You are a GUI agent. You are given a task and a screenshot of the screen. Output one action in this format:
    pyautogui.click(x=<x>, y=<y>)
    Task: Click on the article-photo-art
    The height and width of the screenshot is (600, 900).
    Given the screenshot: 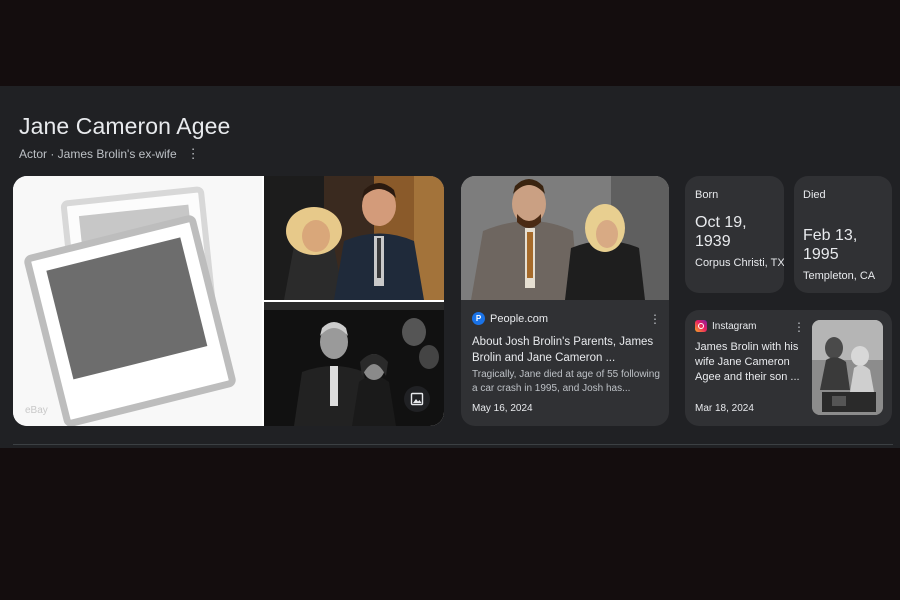 What is the action you would take?
    pyautogui.click(x=565, y=238)
    